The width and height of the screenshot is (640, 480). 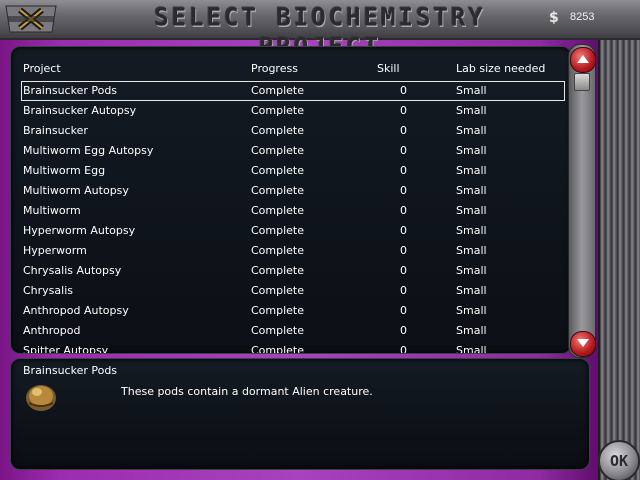 I want to click on table-row: Multiworm Autopsy Complete 0 Small, so click(x=293, y=191).